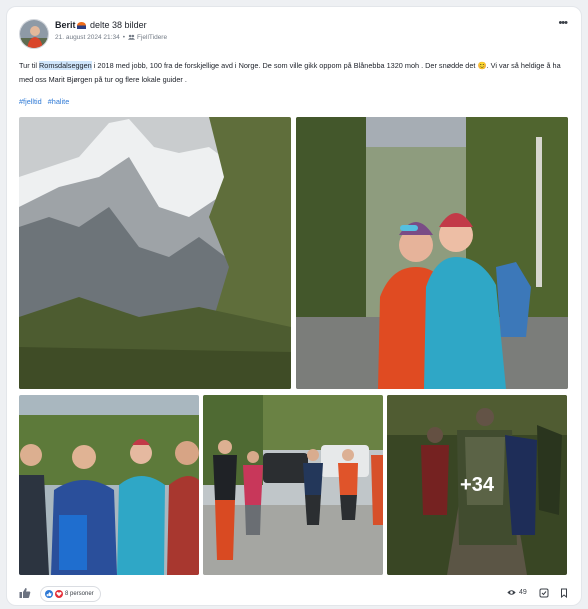  What do you see at coordinates (564, 593) in the screenshot?
I see `bookmark-icon` at bounding box center [564, 593].